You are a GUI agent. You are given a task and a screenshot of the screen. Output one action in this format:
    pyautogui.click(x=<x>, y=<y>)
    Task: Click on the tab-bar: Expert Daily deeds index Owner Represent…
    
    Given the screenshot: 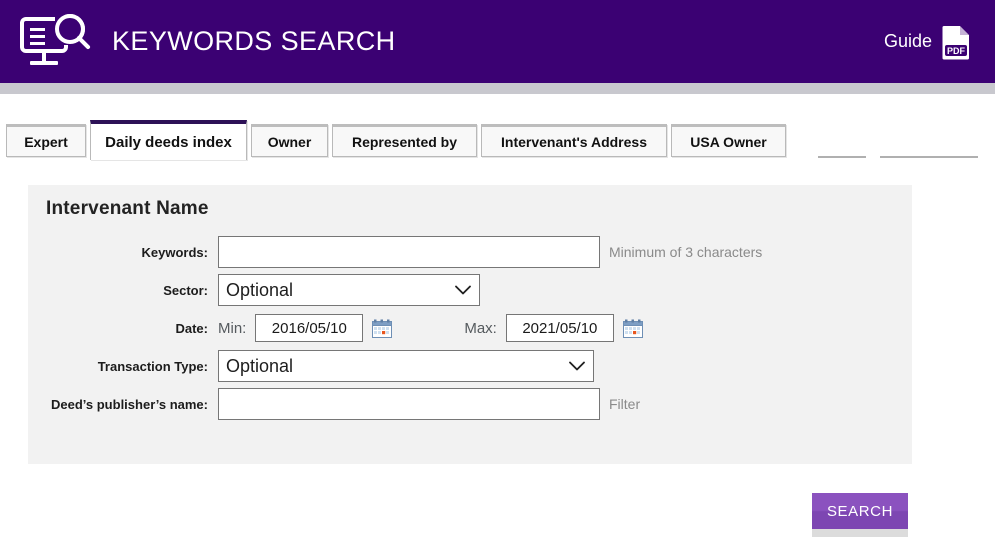 What is the action you would take?
    pyautogui.click(x=497, y=140)
    